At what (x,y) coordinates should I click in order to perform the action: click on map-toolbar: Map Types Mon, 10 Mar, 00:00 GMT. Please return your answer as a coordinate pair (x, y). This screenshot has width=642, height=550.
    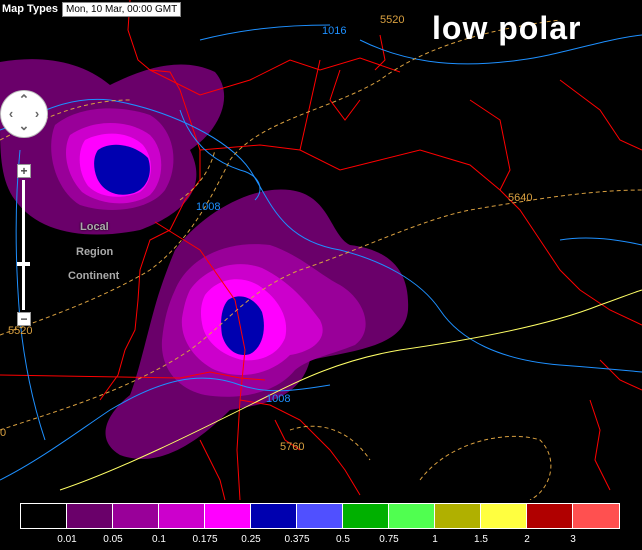
    Looking at the image, I should click on (91, 9).